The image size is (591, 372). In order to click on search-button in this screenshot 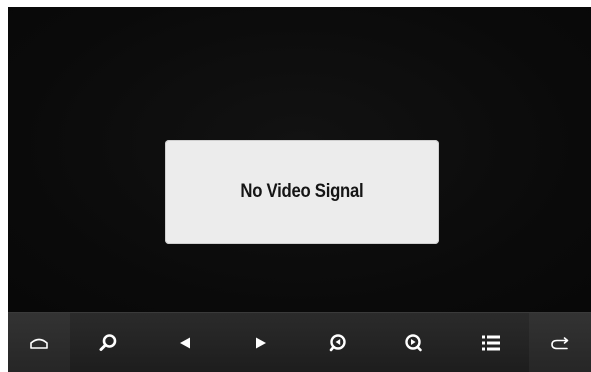, I will do `click(108, 342)`.